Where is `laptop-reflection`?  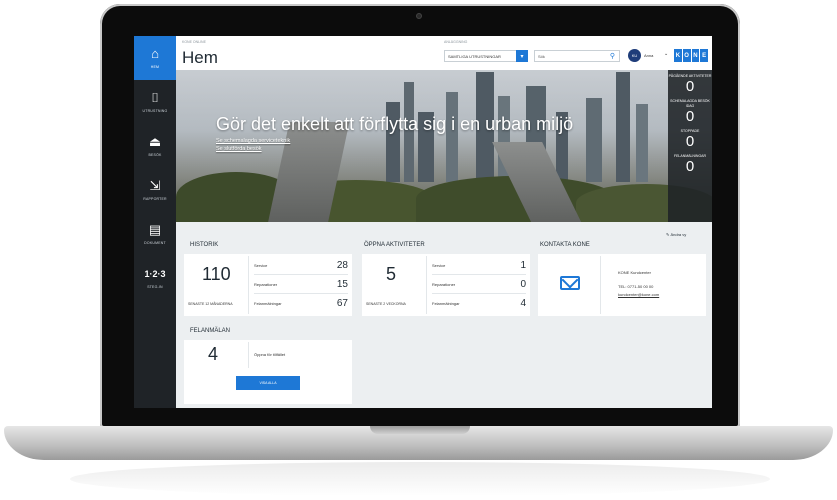
laptop-reflection is located at coordinates (420, 479).